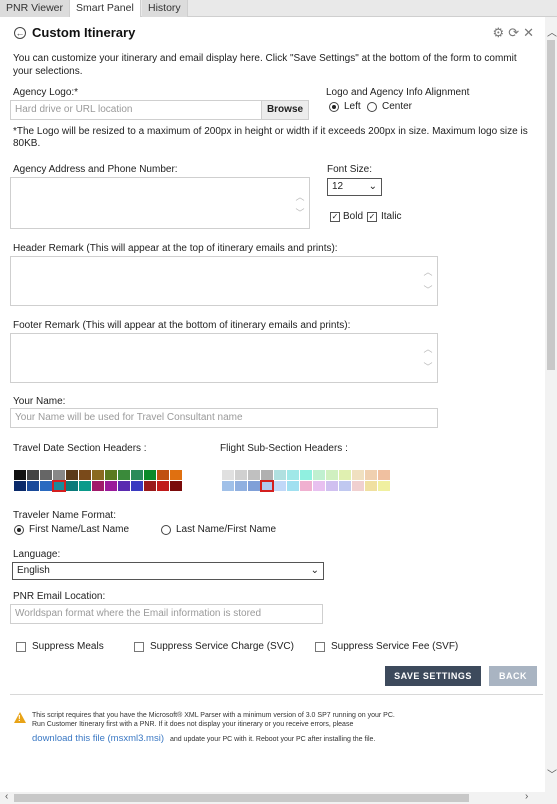  Describe the element at coordinates (68, 646) in the screenshot. I see `suppress-meals-label: Suppress Meals` at that location.